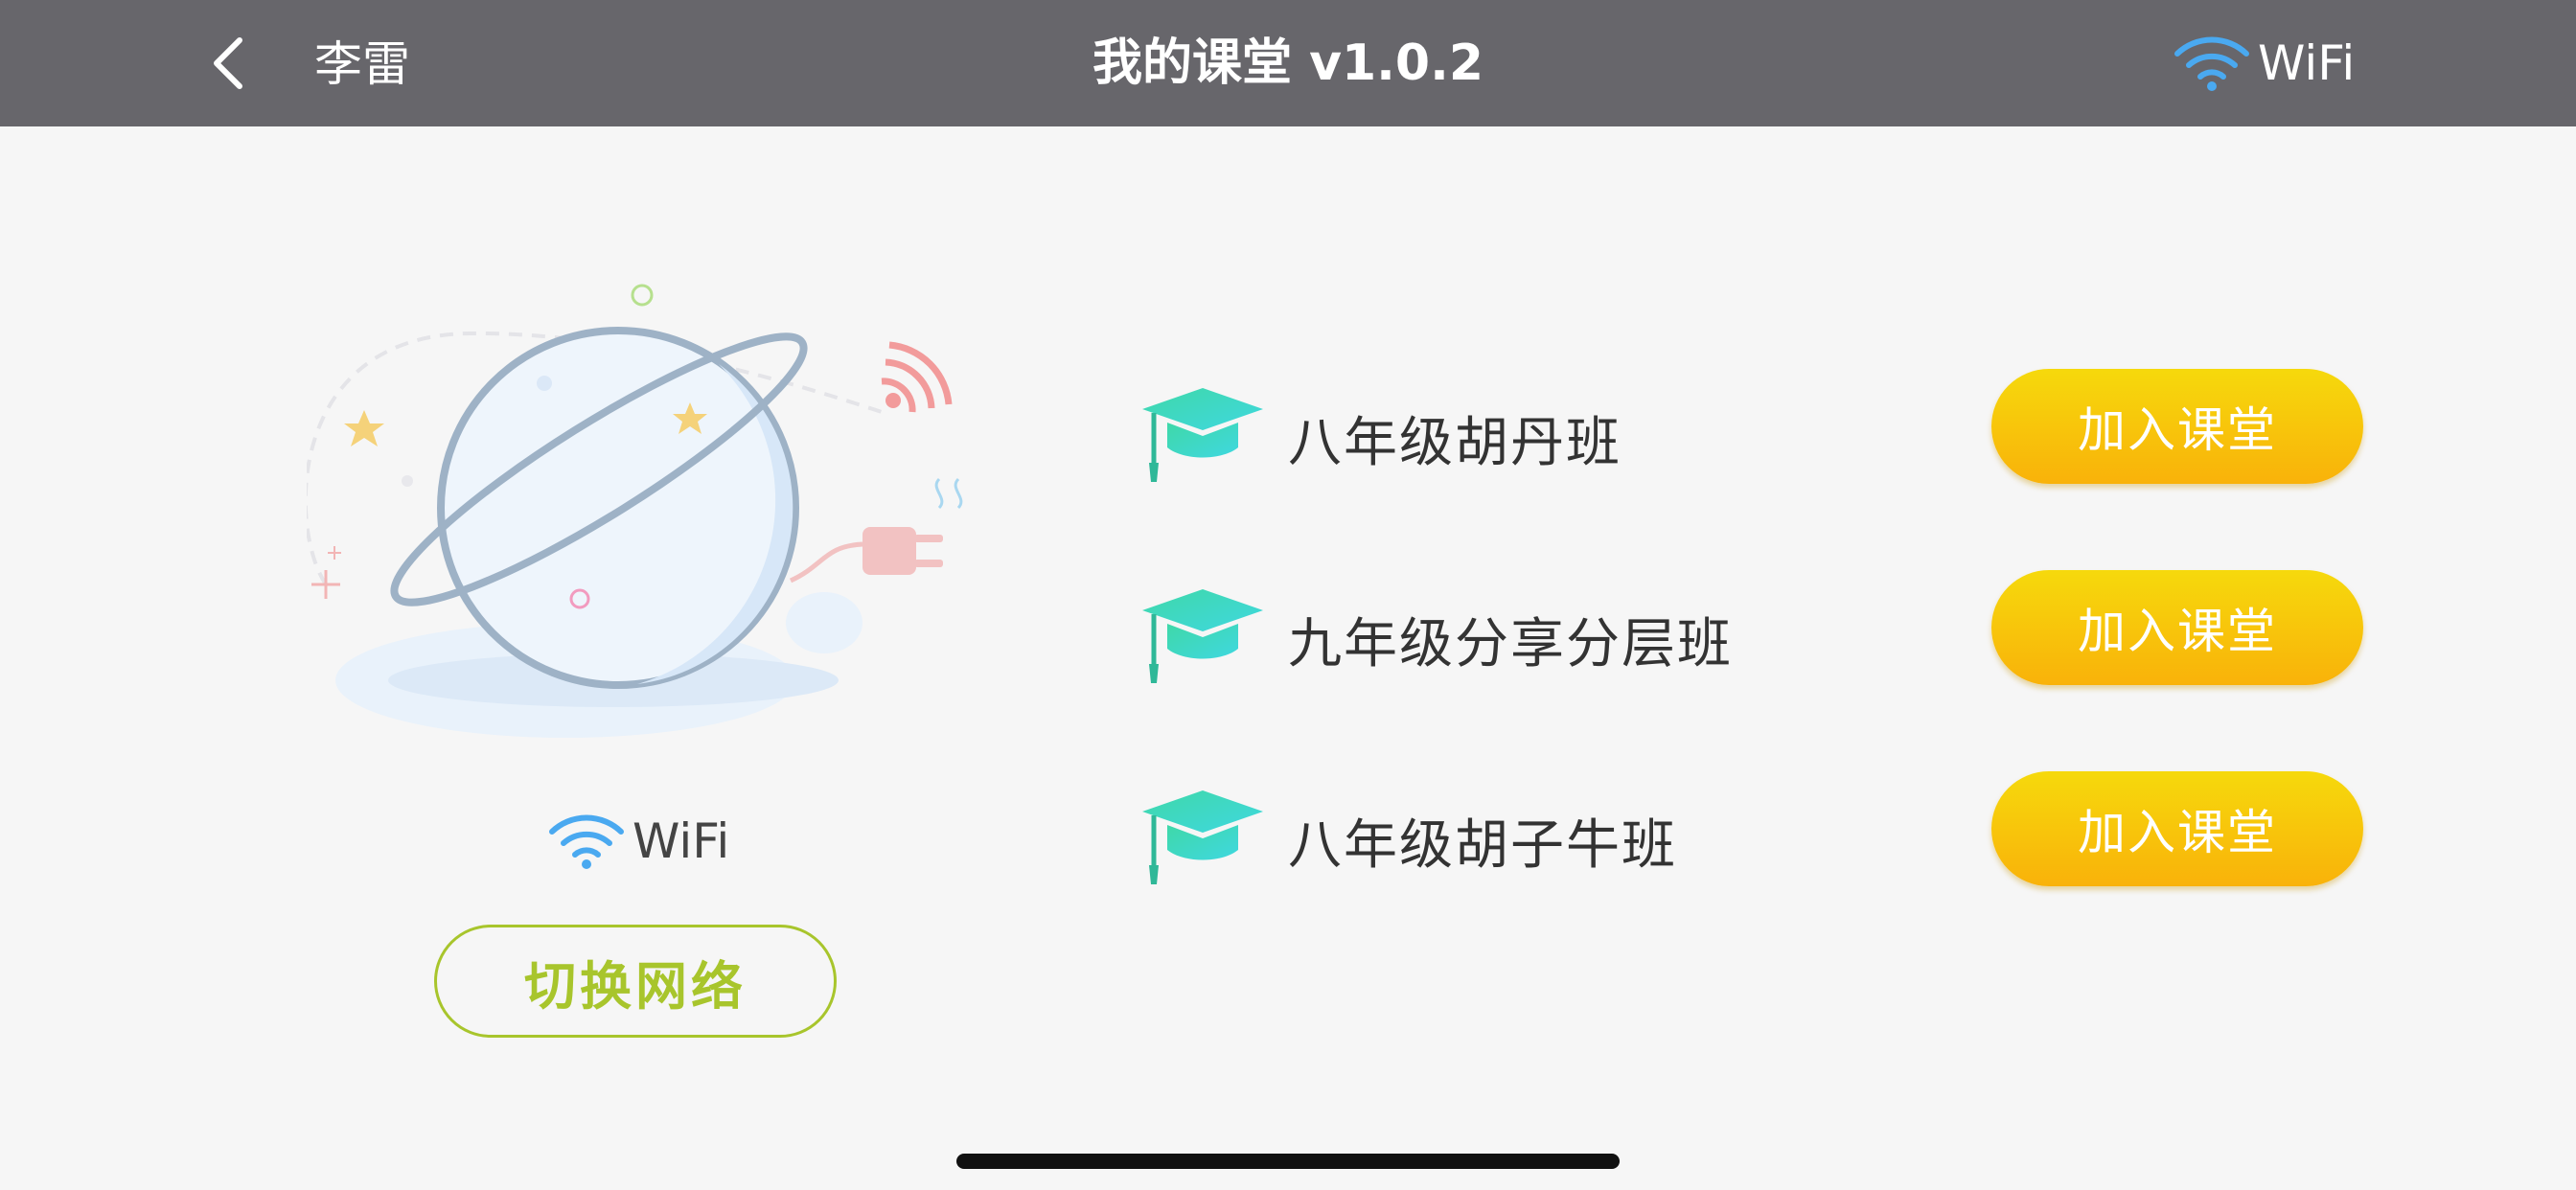 This screenshot has height=1190, width=2576. I want to click on class-row-1: 八年级胡丹班 加入课堂, so click(1753, 436).